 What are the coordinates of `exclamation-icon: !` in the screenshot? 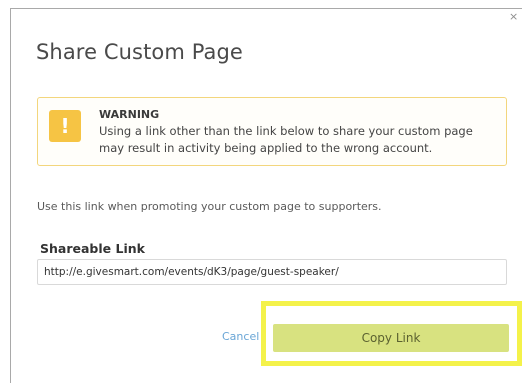 It's located at (65, 126).